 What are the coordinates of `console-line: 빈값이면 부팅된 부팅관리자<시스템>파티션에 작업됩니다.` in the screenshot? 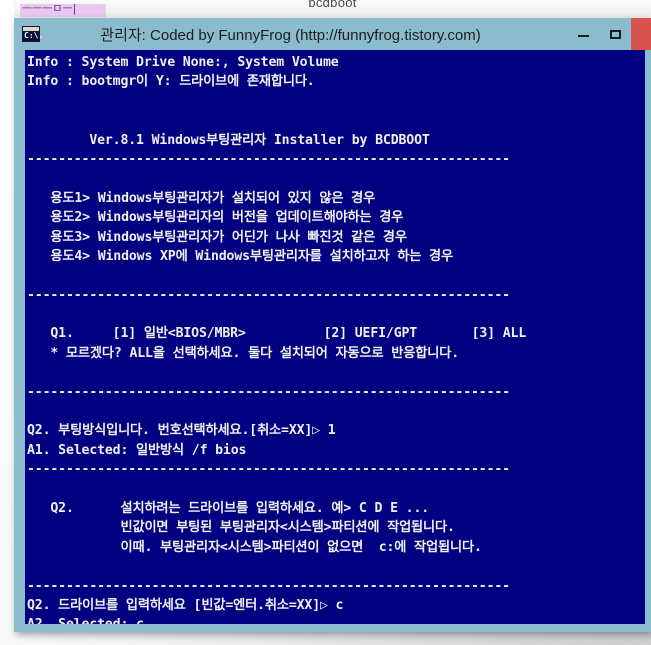 It's located at (241, 528).